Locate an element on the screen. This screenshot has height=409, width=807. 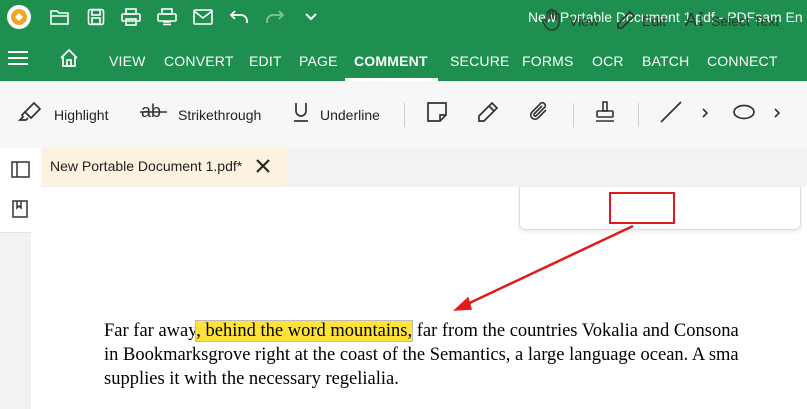
home-icon is located at coordinates (69, 60).